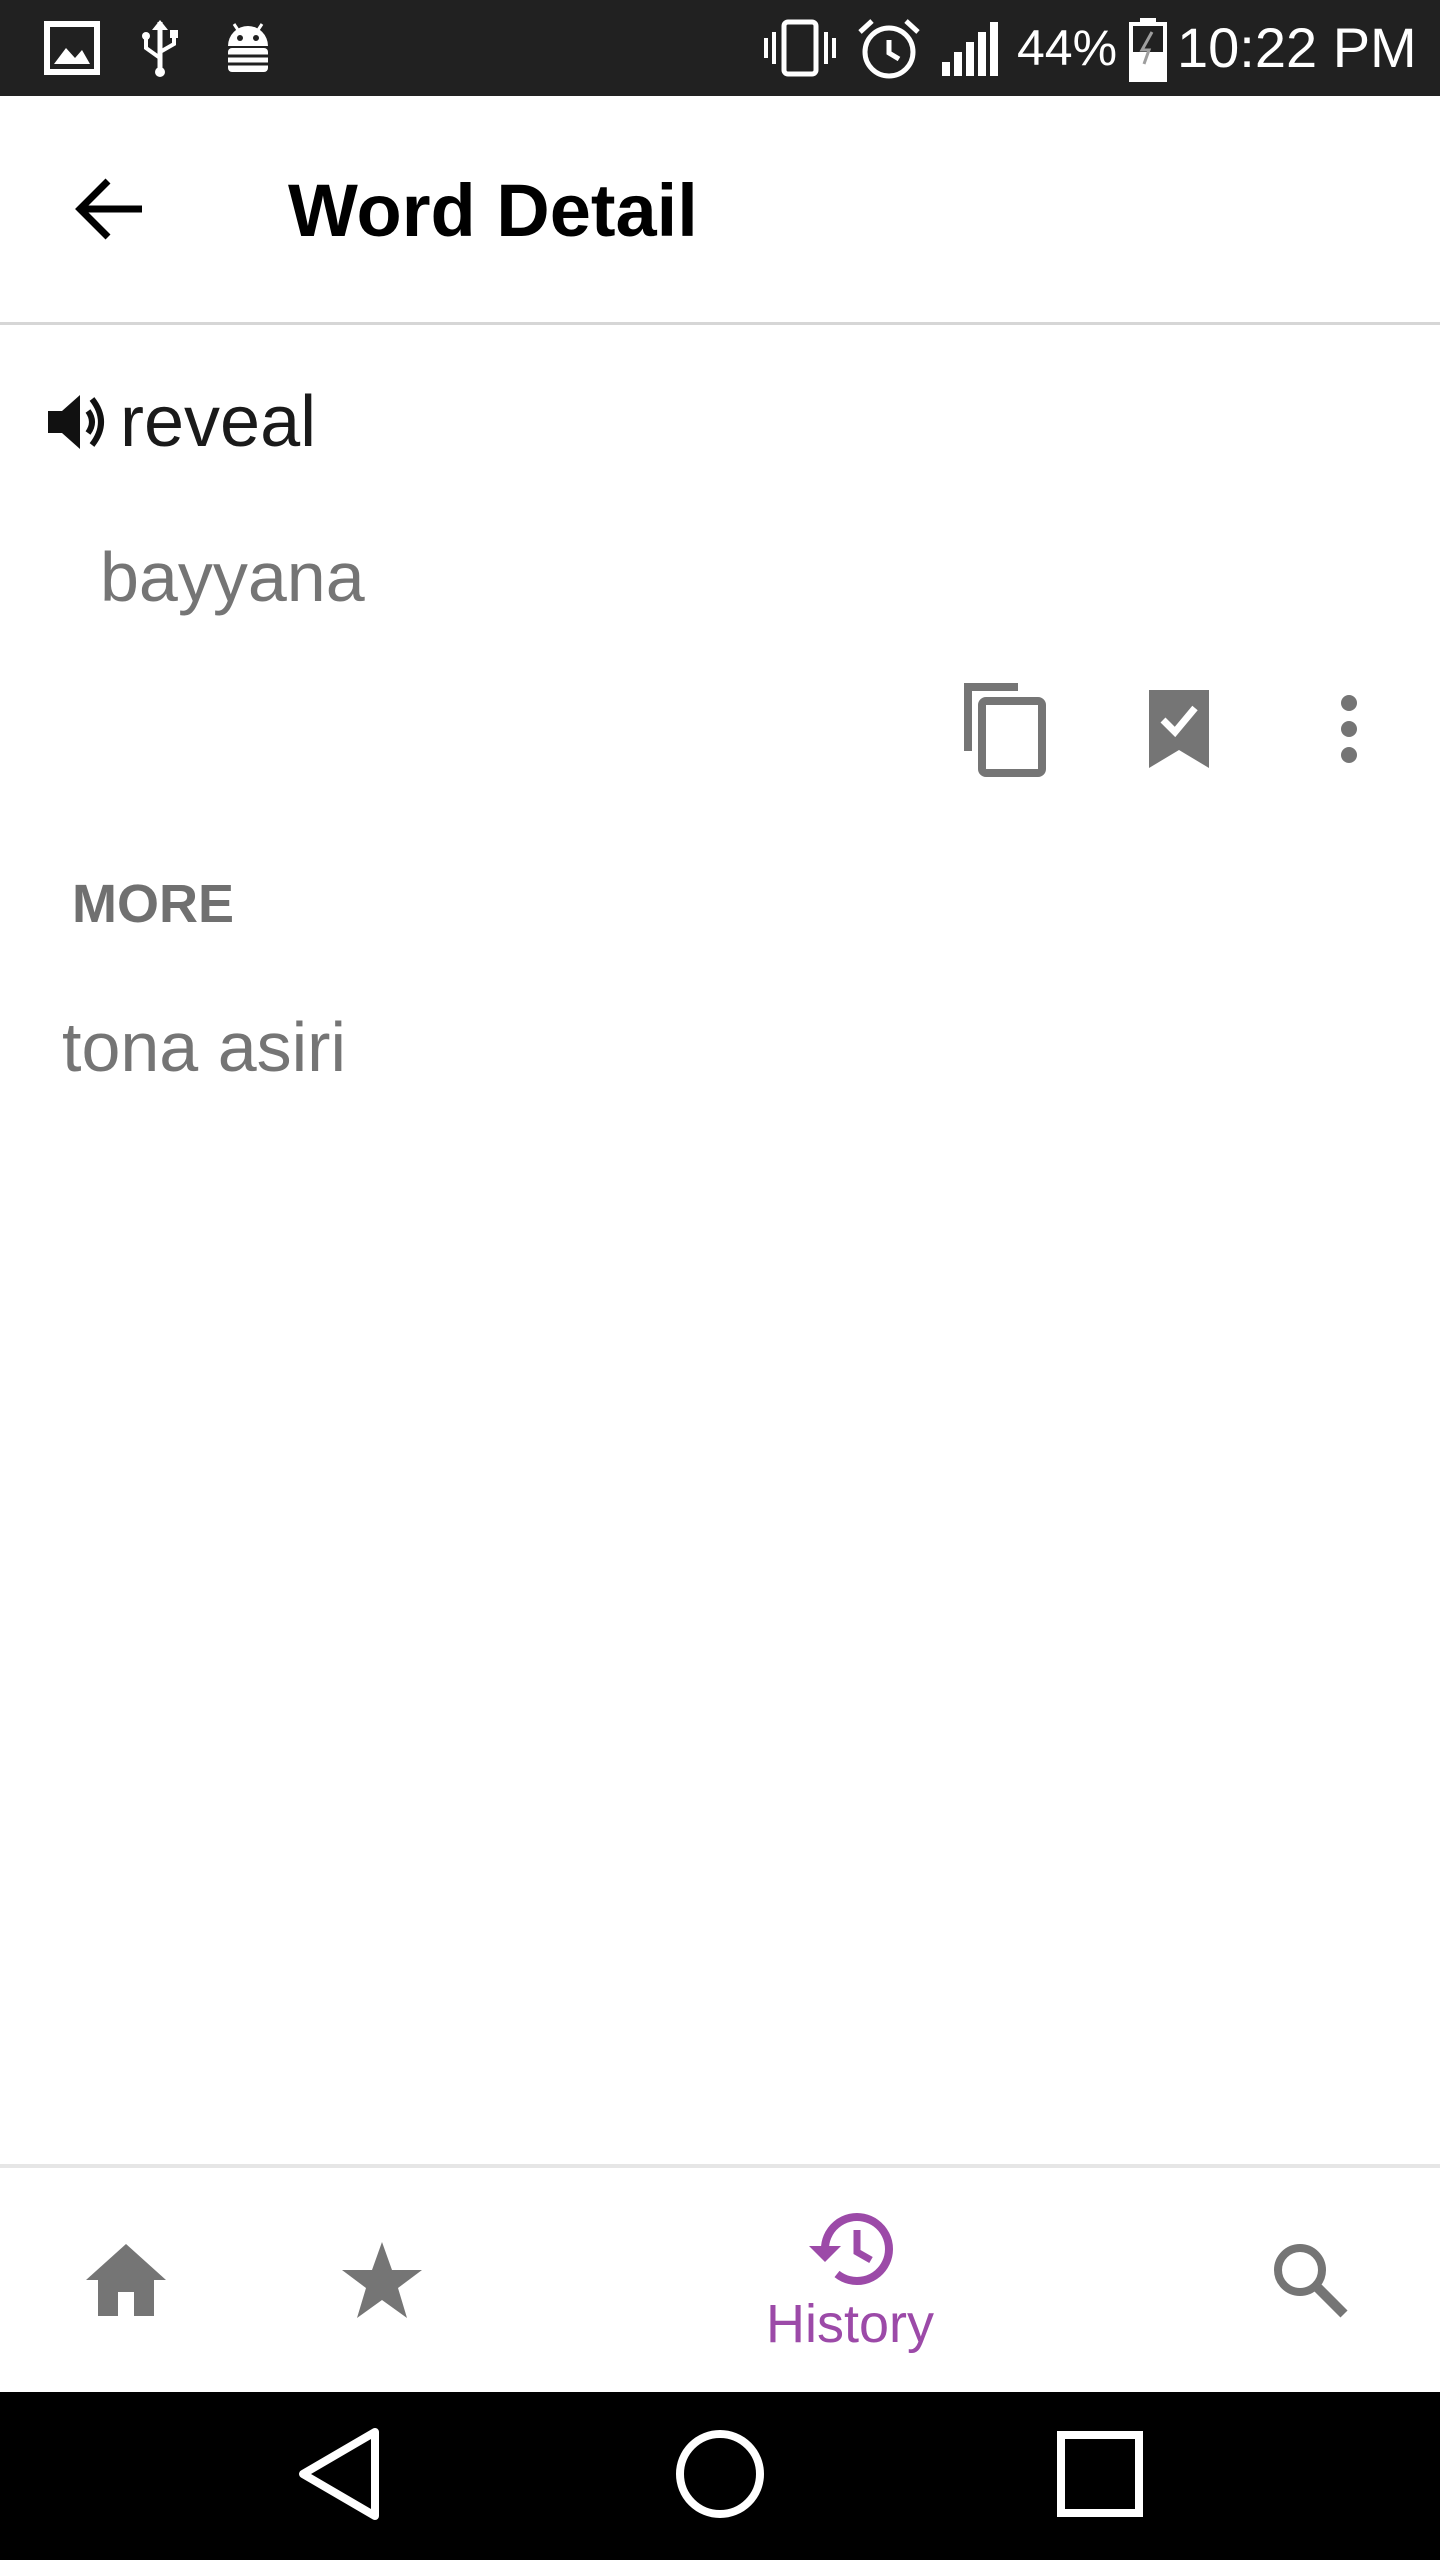  What do you see at coordinates (218, 422) in the screenshot?
I see `word-headword: reveal` at bounding box center [218, 422].